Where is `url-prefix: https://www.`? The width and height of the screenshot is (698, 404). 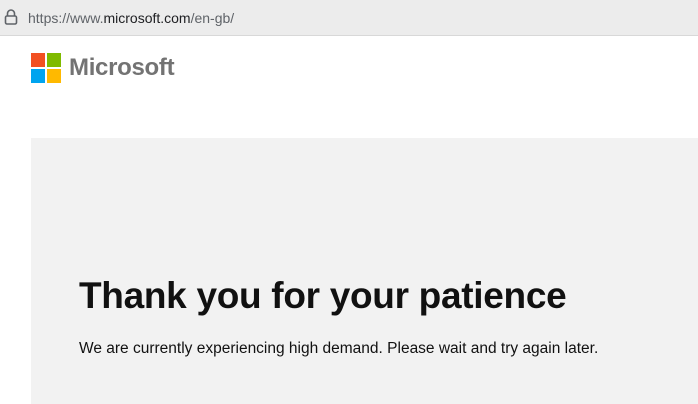 url-prefix: https://www. is located at coordinates (66, 18).